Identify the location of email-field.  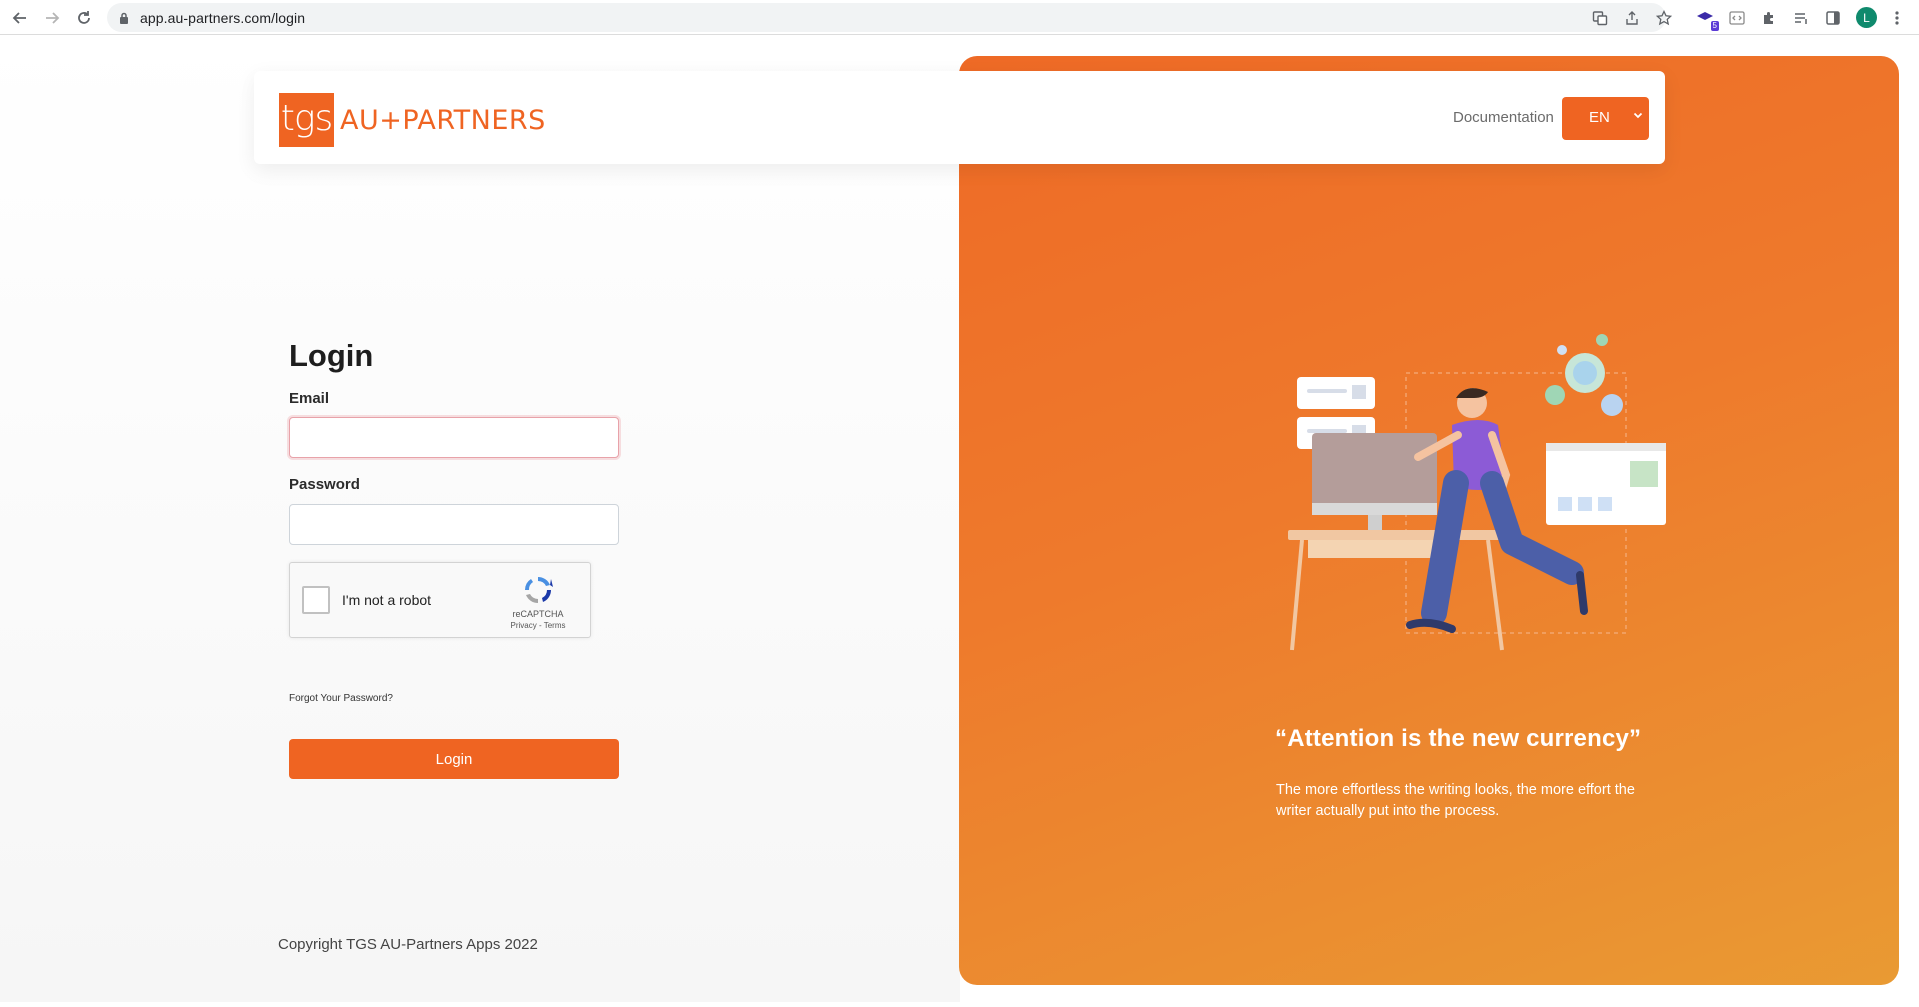
(454, 437).